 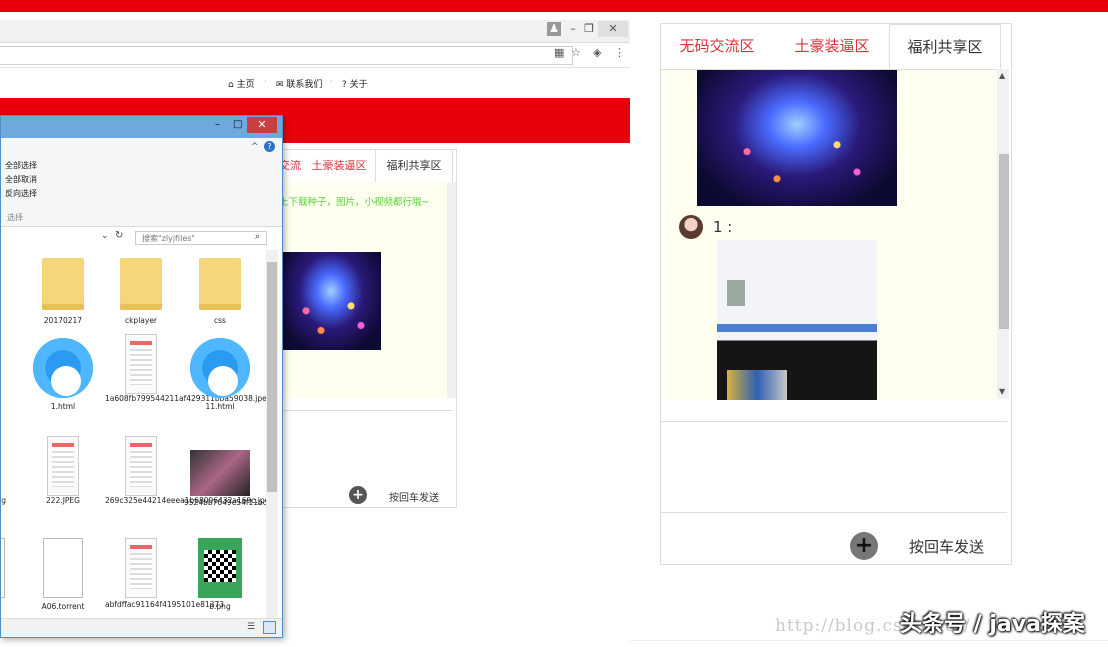 I want to click on file-item: b.png, so click(x=220, y=575).